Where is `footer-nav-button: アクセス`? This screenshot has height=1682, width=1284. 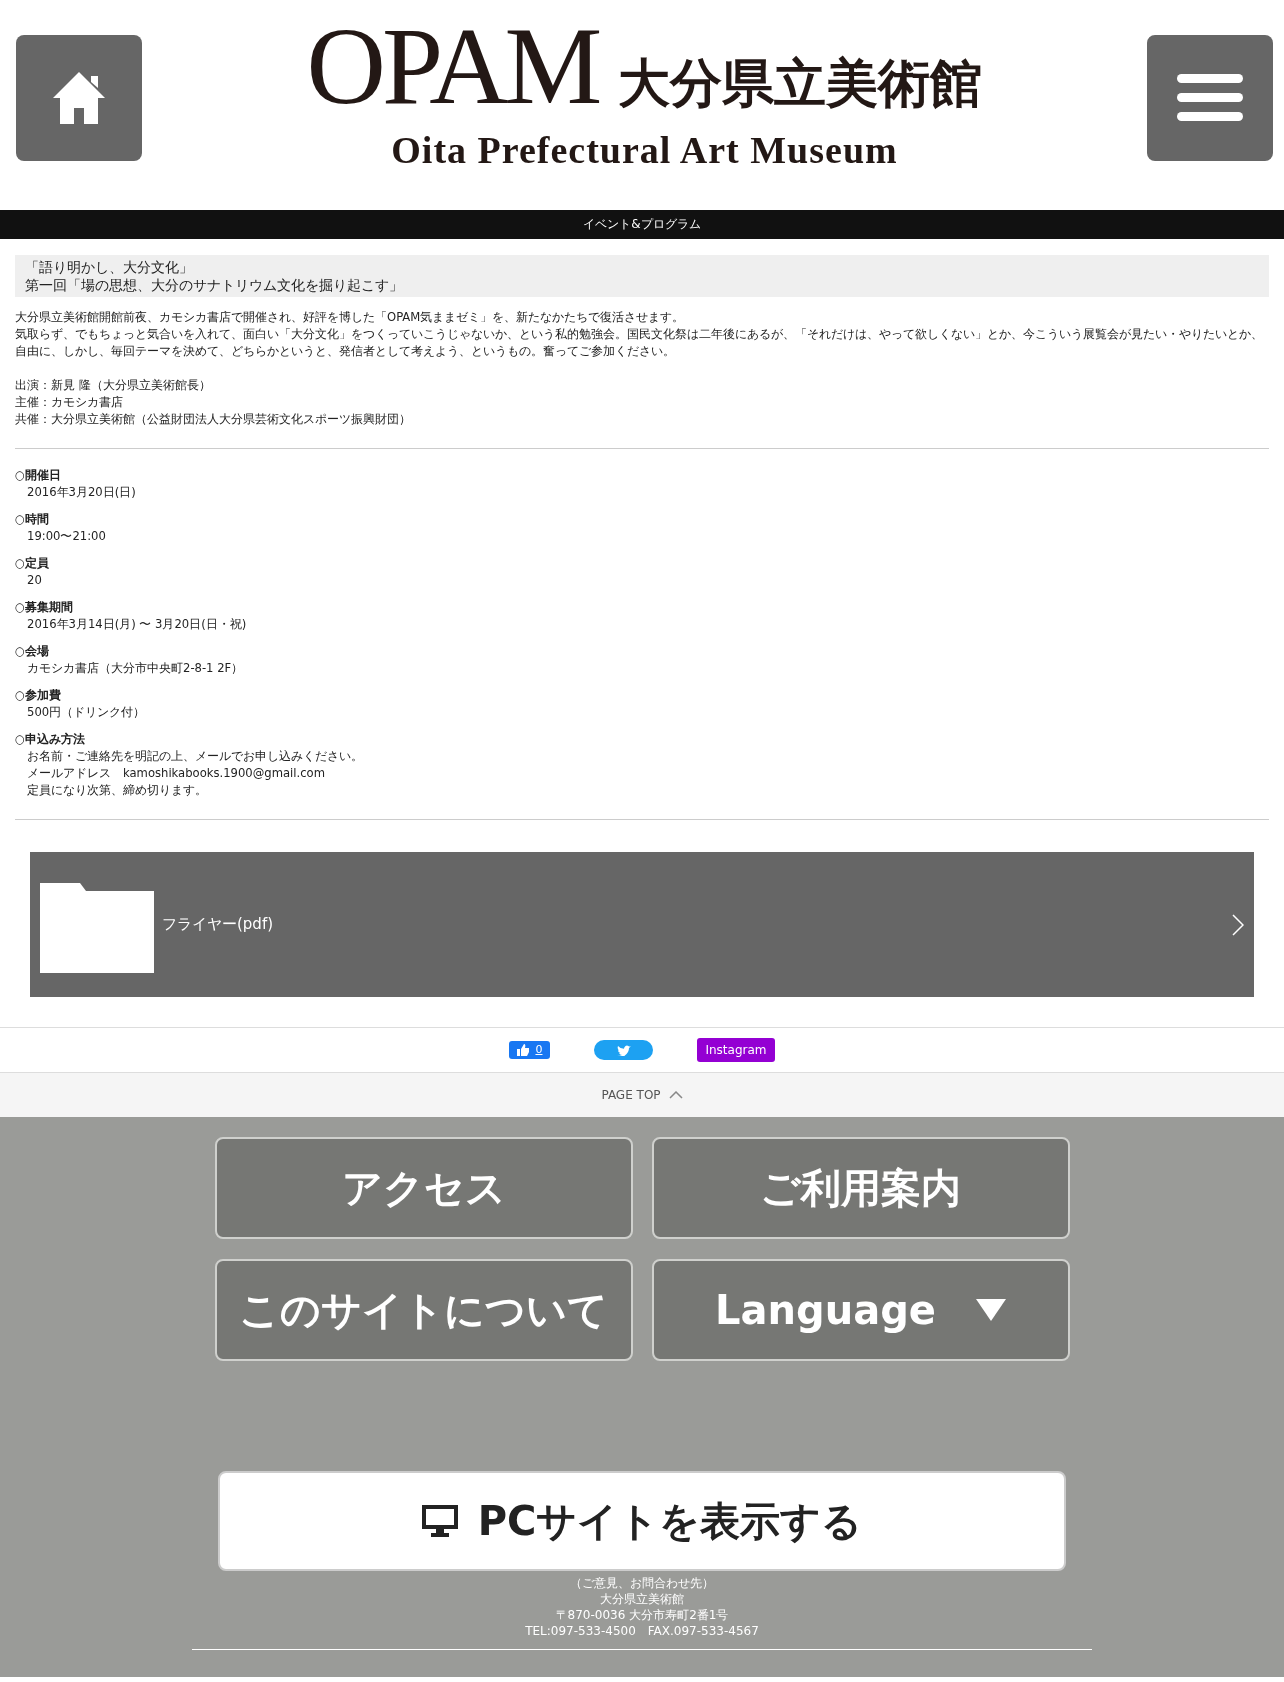 footer-nav-button: アクセス is located at coordinates (423, 1188).